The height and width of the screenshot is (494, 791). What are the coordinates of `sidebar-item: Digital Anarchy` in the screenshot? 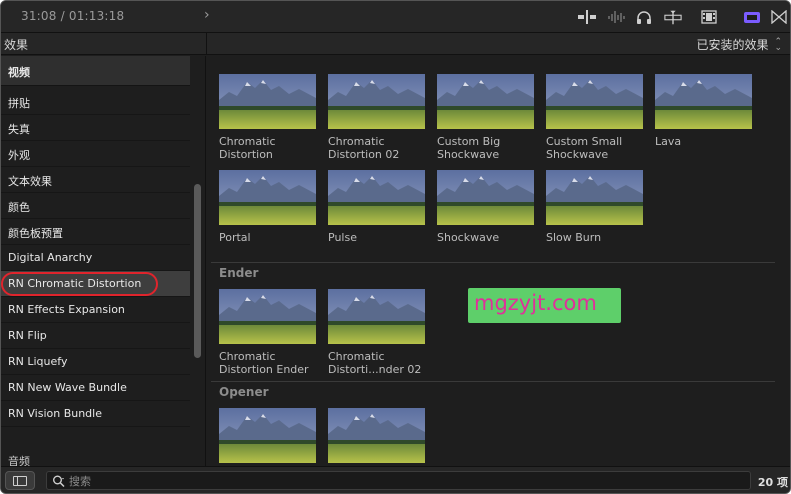 It's located at (95, 258).